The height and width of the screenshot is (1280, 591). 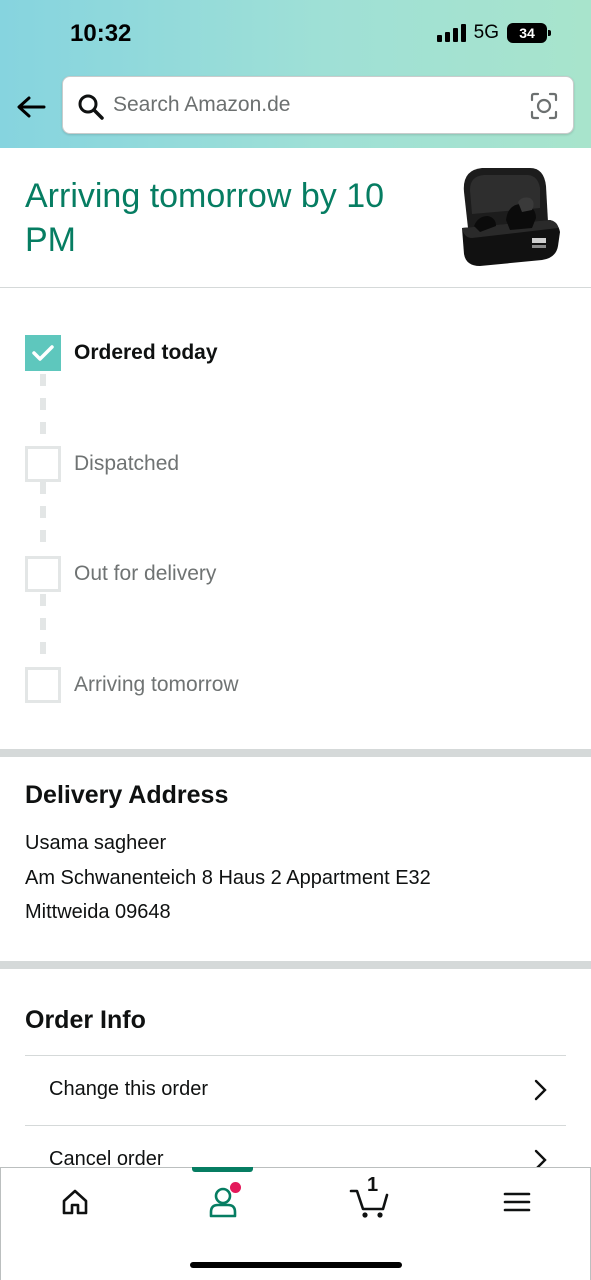 What do you see at coordinates (43, 353) in the screenshot?
I see `check-icon` at bounding box center [43, 353].